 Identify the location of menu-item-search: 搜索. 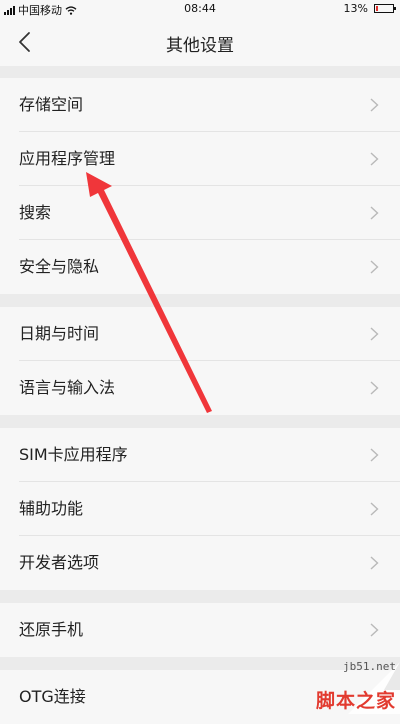
(200, 213).